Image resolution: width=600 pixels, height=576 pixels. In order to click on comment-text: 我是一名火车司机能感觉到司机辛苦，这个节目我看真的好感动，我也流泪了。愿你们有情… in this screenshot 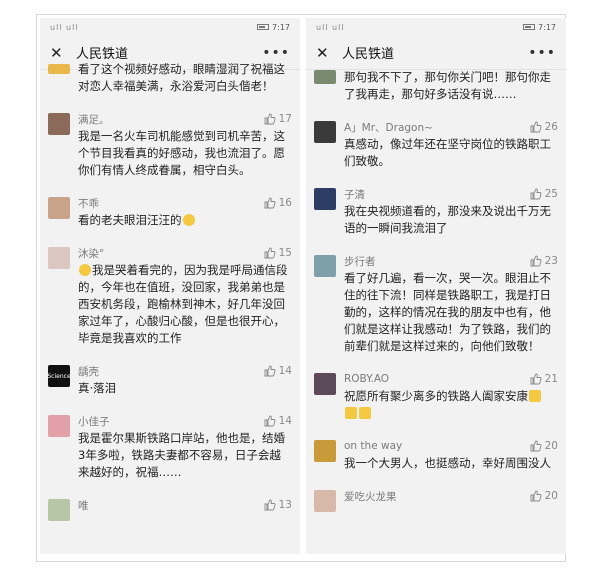, I will do `click(181, 153)`.